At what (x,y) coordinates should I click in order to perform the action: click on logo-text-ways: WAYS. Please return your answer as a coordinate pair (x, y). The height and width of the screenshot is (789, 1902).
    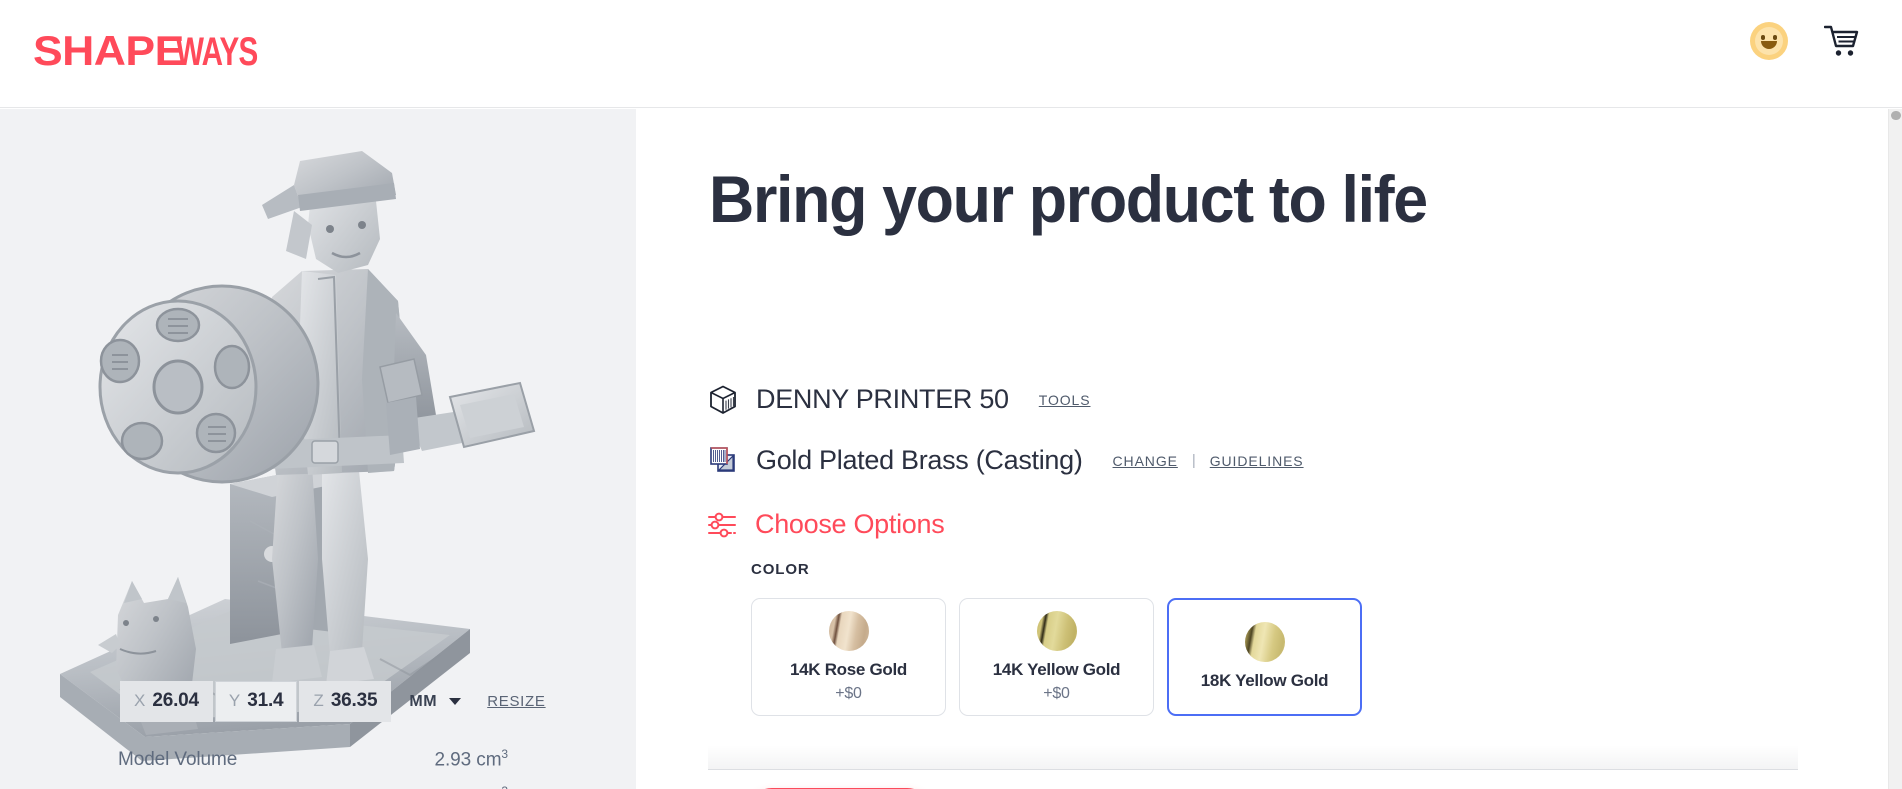
    Looking at the image, I should click on (217, 52).